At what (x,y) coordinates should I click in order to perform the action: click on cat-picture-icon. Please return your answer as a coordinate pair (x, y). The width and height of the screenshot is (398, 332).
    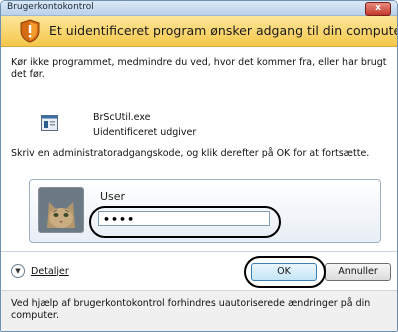
    Looking at the image, I should click on (61, 210).